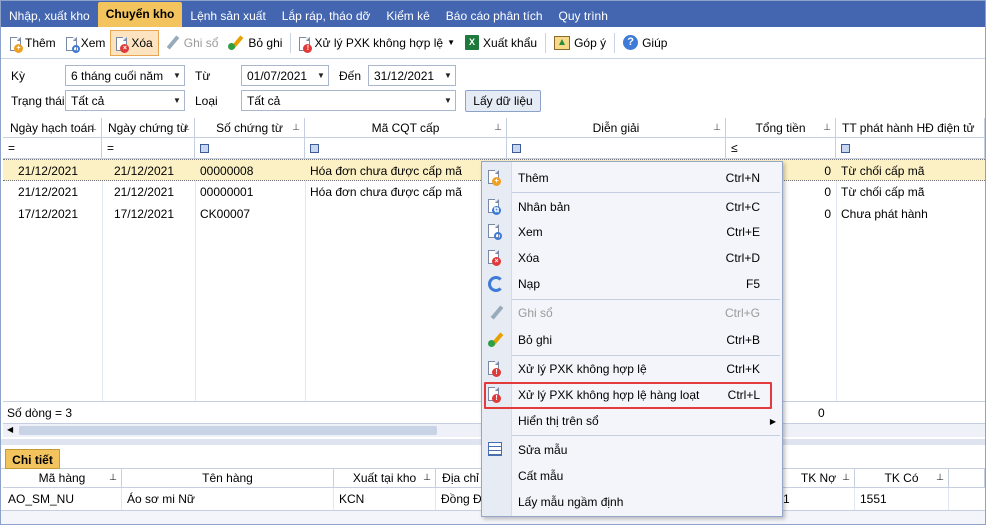 The width and height of the screenshot is (986, 525). What do you see at coordinates (910, 148) in the screenshot?
I see `filter-cell-einvoice-status` at bounding box center [910, 148].